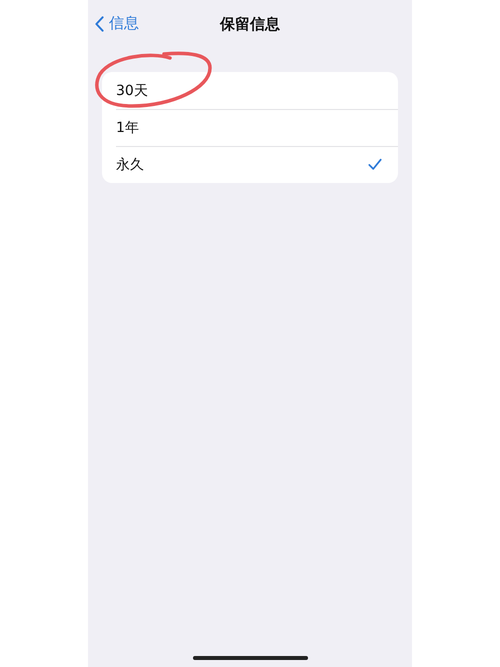  I want to click on option-row: 1年, so click(250, 127).